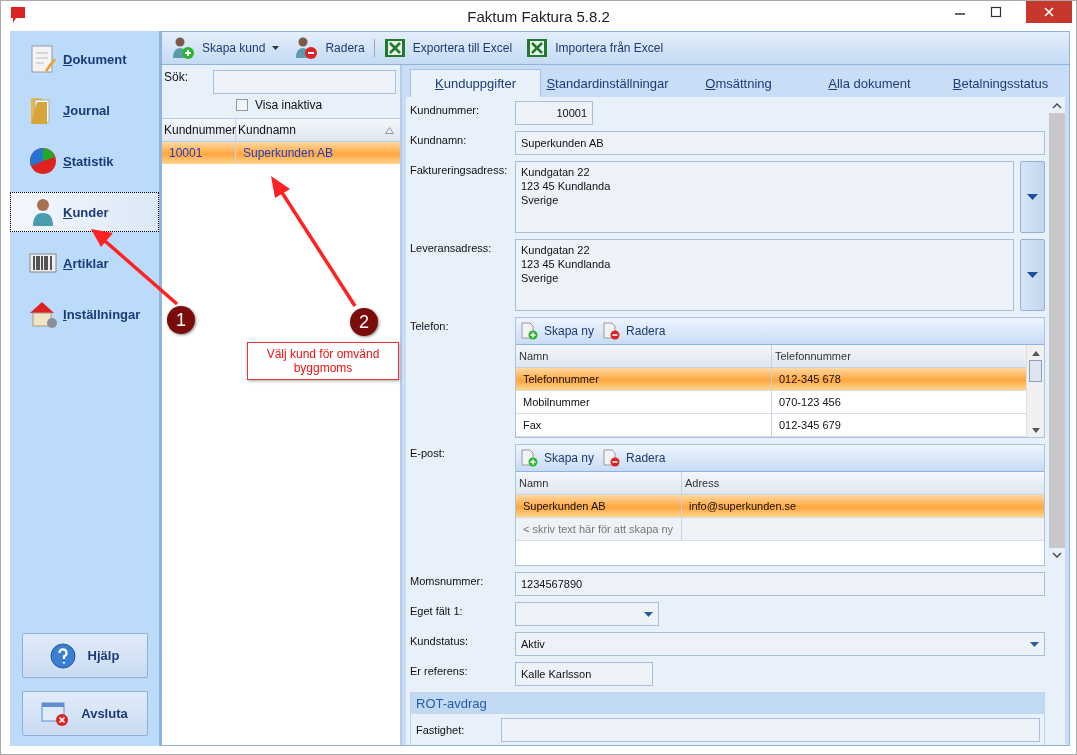 The image size is (1077, 755). I want to click on checkbox, so click(242, 105).